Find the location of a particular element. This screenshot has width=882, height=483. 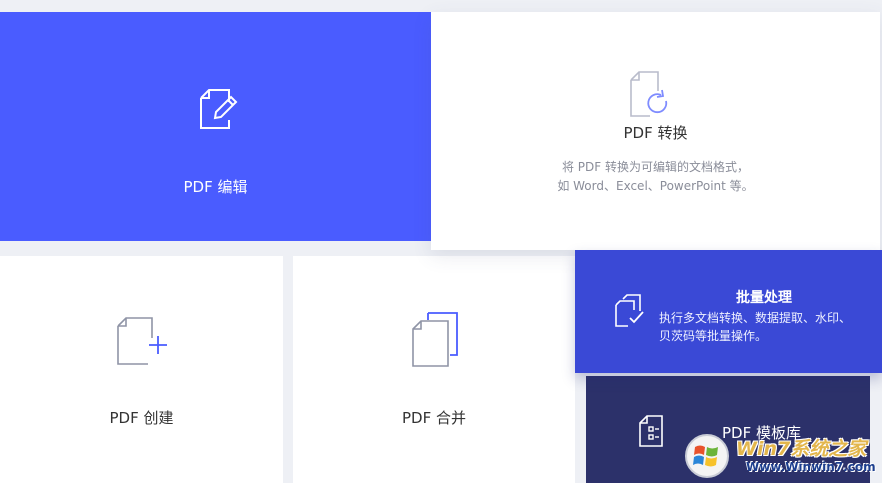

batch-processing-card: 批量处理 执行多文档转换、数据提取、水印、 贝茨码等批量操作。 is located at coordinates (728, 311).